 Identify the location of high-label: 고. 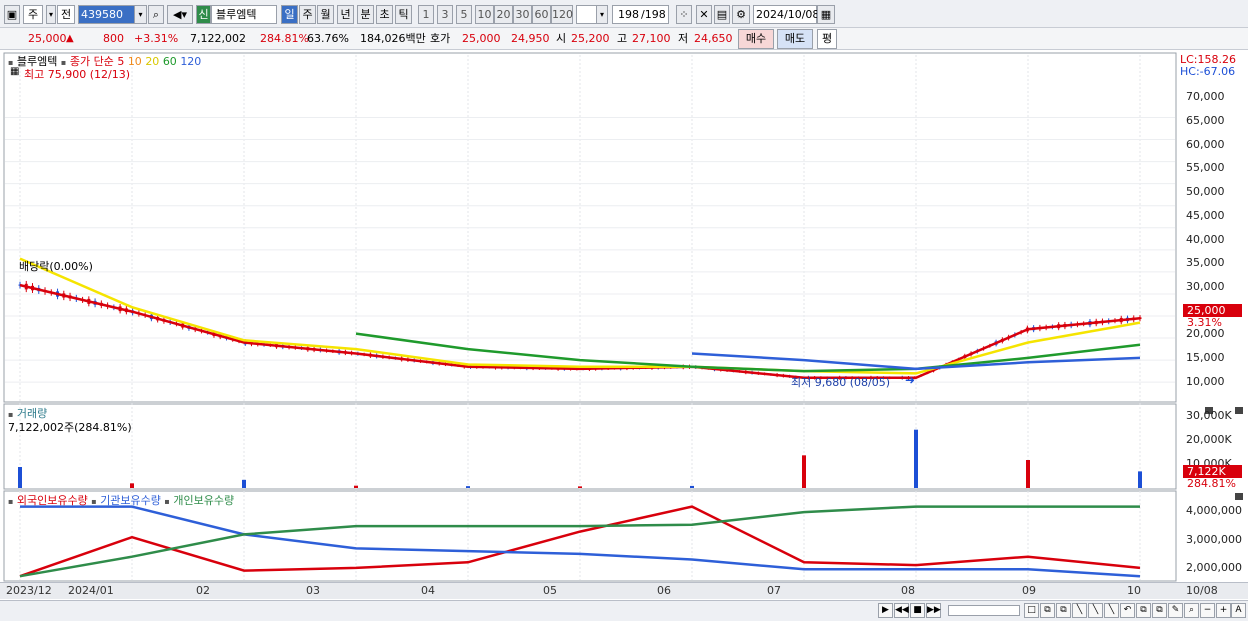
(622, 38).